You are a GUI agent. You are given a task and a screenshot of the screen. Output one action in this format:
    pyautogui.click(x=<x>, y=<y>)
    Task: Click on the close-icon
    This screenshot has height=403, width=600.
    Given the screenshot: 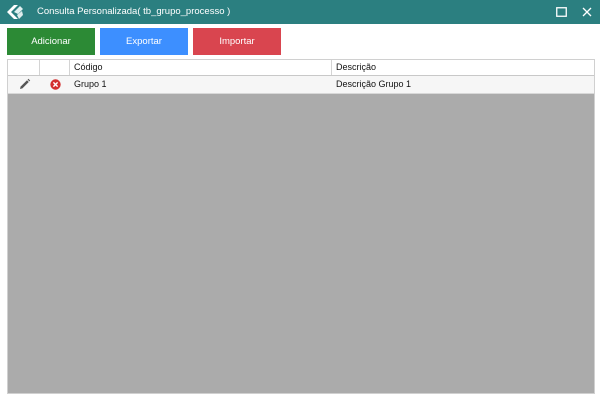 What is the action you would take?
    pyautogui.click(x=587, y=12)
    